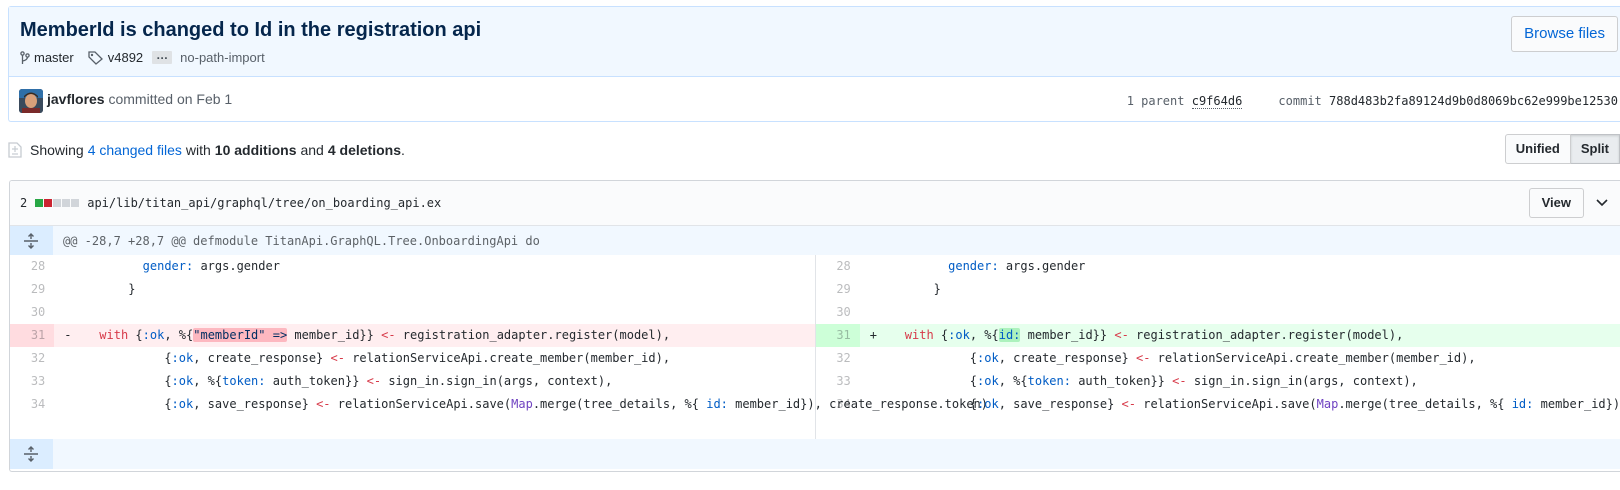 This screenshot has height=490, width=1620. What do you see at coordinates (1300, 101) in the screenshot?
I see `commit-label: commit` at bounding box center [1300, 101].